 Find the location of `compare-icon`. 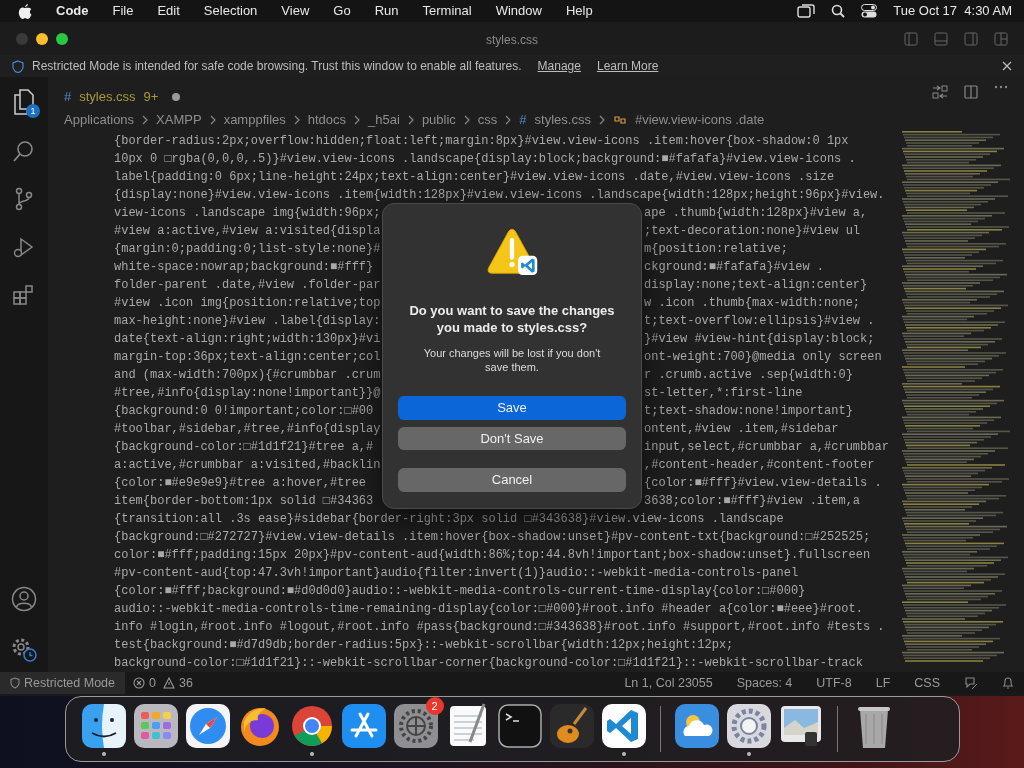

compare-icon is located at coordinates (940, 92).